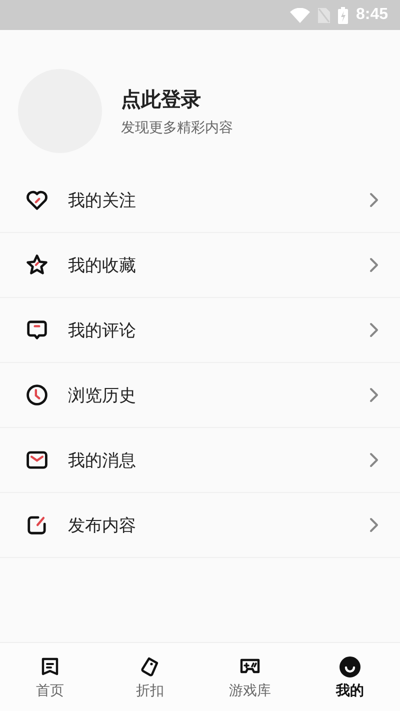 Image resolution: width=400 pixels, height=711 pixels. What do you see at coordinates (350, 666) in the screenshot?
I see `smiley-icon` at bounding box center [350, 666].